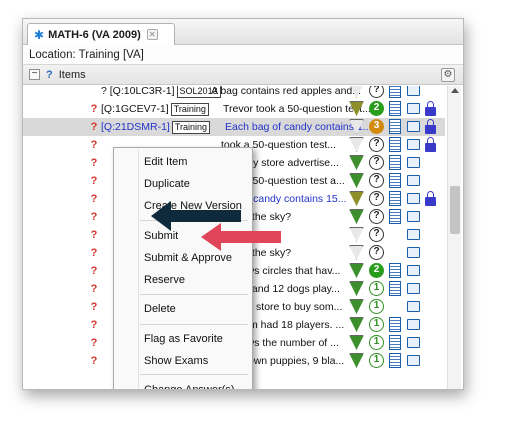  I want to click on asterisk-icon: ✱, so click(39, 34).